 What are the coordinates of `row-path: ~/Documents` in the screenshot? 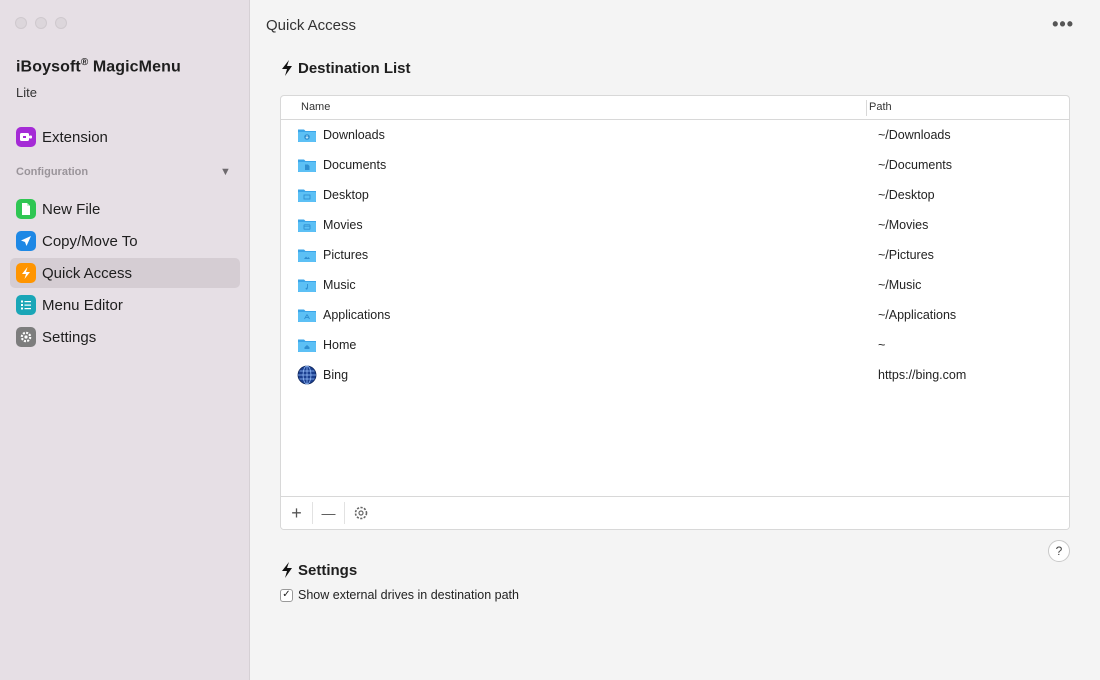 It's located at (915, 165).